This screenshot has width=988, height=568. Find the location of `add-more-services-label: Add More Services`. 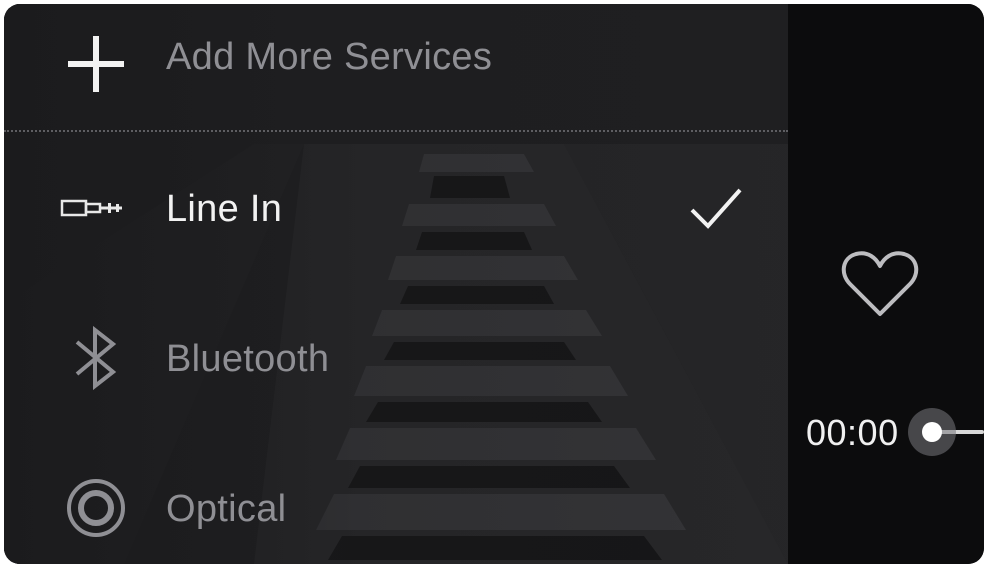

add-more-services-label: Add More Services is located at coordinates (329, 57).